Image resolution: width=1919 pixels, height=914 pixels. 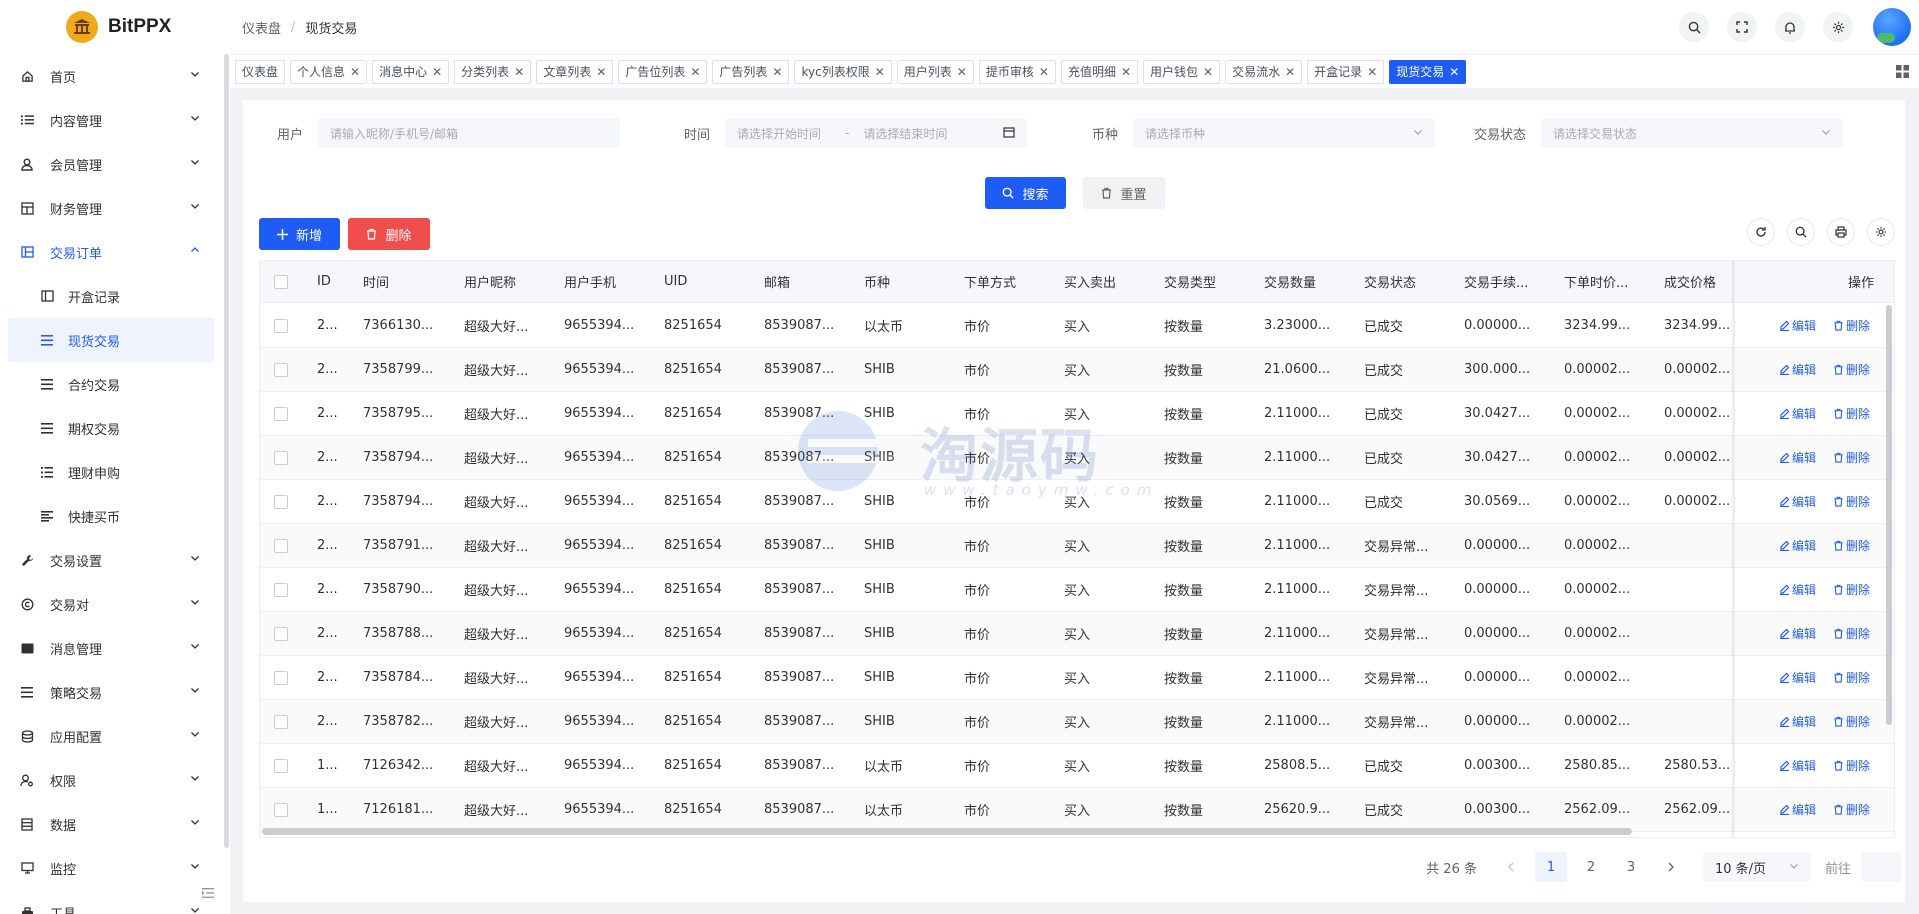 What do you see at coordinates (111, 296) in the screenshot?
I see `sidebar-item-box-records: 开盒记录` at bounding box center [111, 296].